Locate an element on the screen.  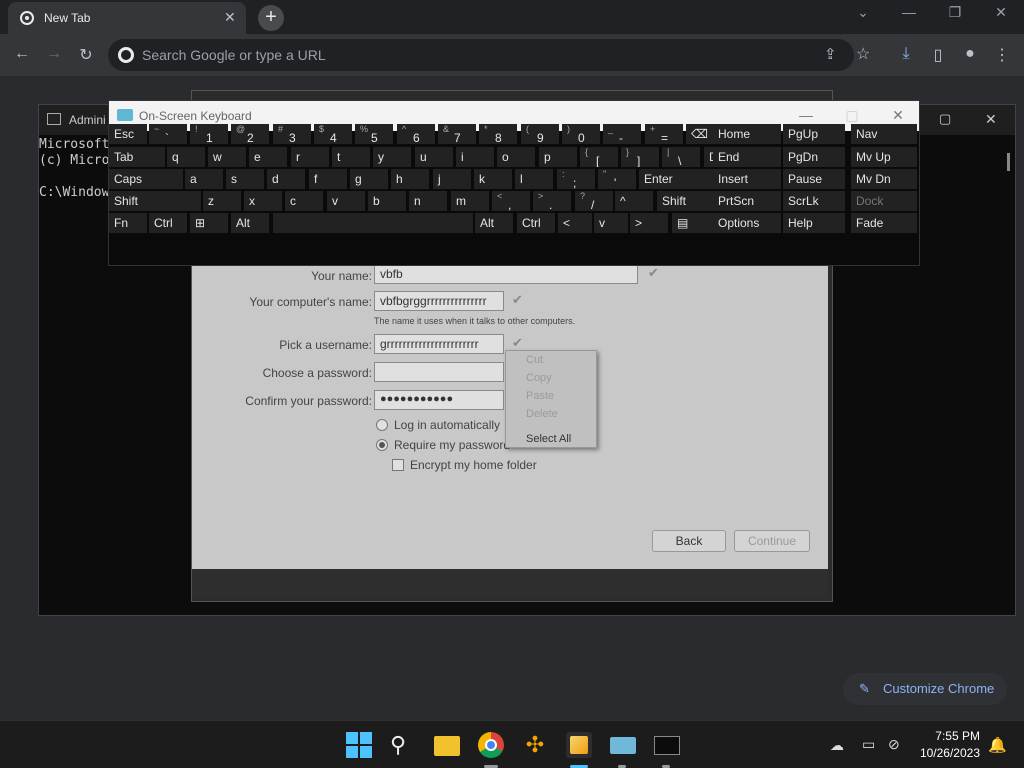
osk-key-7: & 7 is located at coordinates (457, 134).